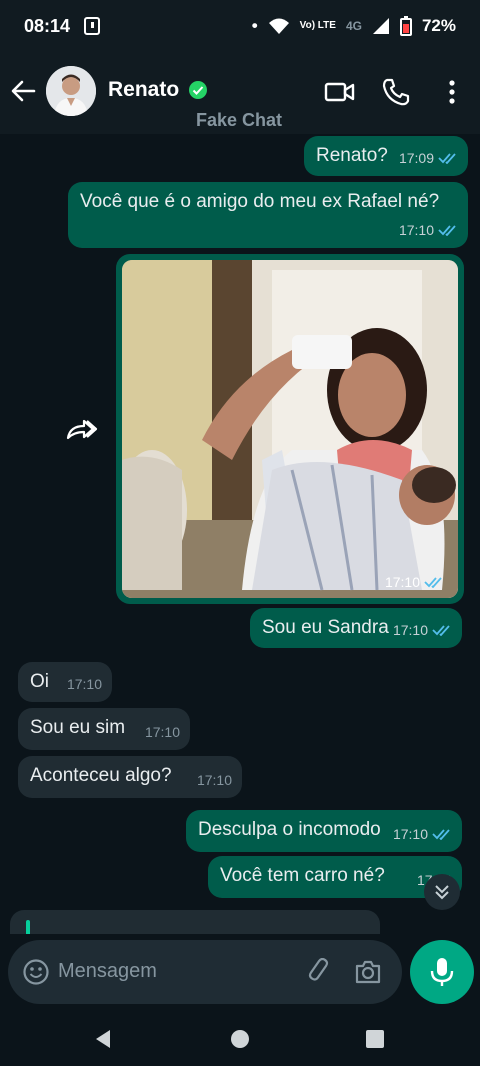 The height and width of the screenshot is (1066, 480). I want to click on nav-recents-icon, so click(375, 1039).